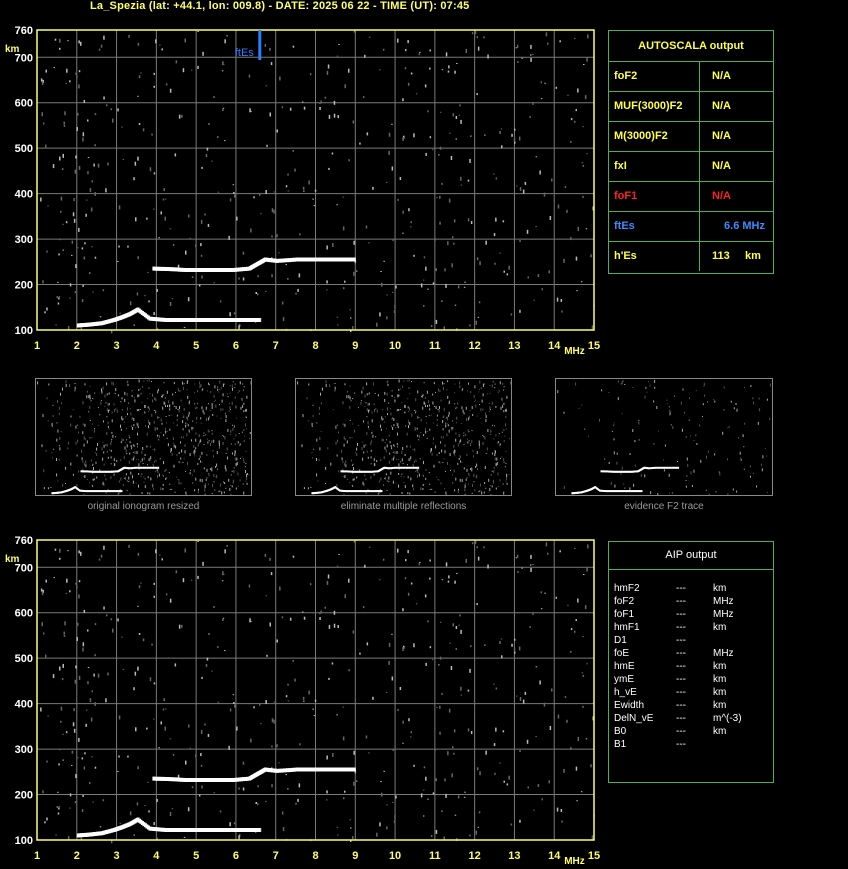 This screenshot has height=869, width=848. Describe the element at coordinates (475, 346) in the screenshot. I see `x-tick-label: 12` at that location.